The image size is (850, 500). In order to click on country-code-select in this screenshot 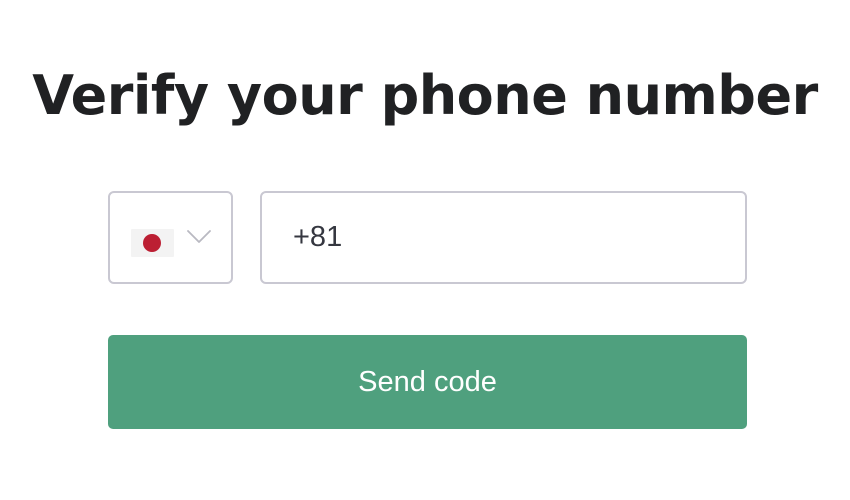, I will do `click(170, 237)`.